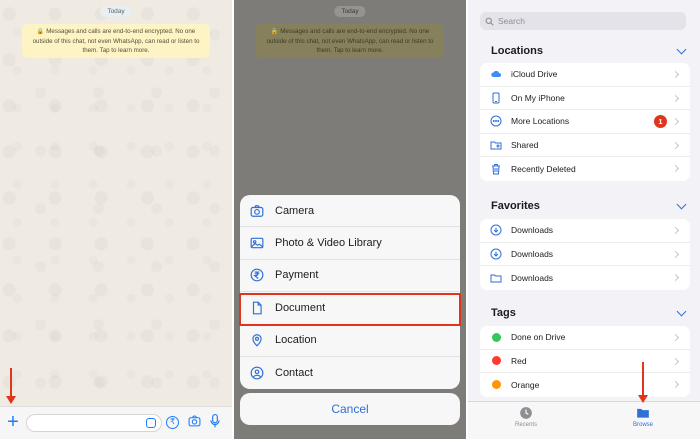 The width and height of the screenshot is (700, 439). I want to click on tag-item-done-on-drive: Done on Drive, so click(585, 338).